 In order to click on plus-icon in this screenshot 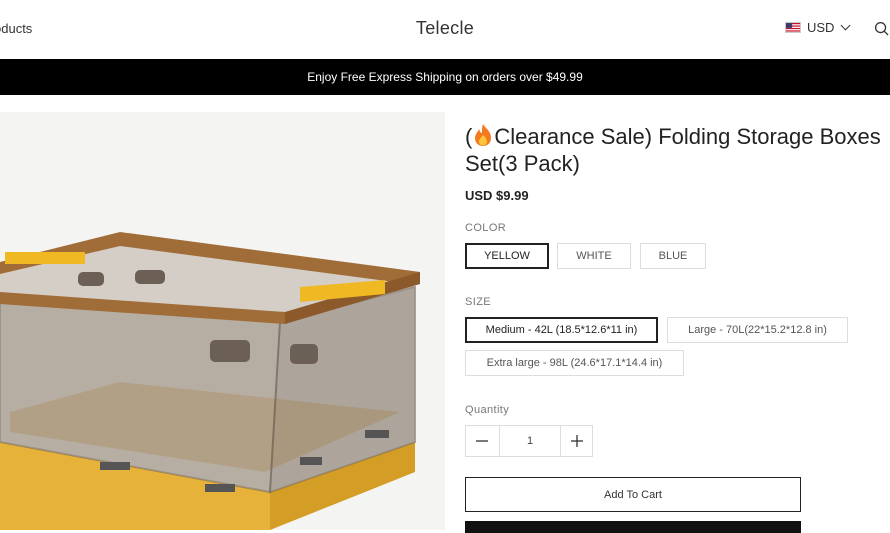, I will do `click(577, 441)`.